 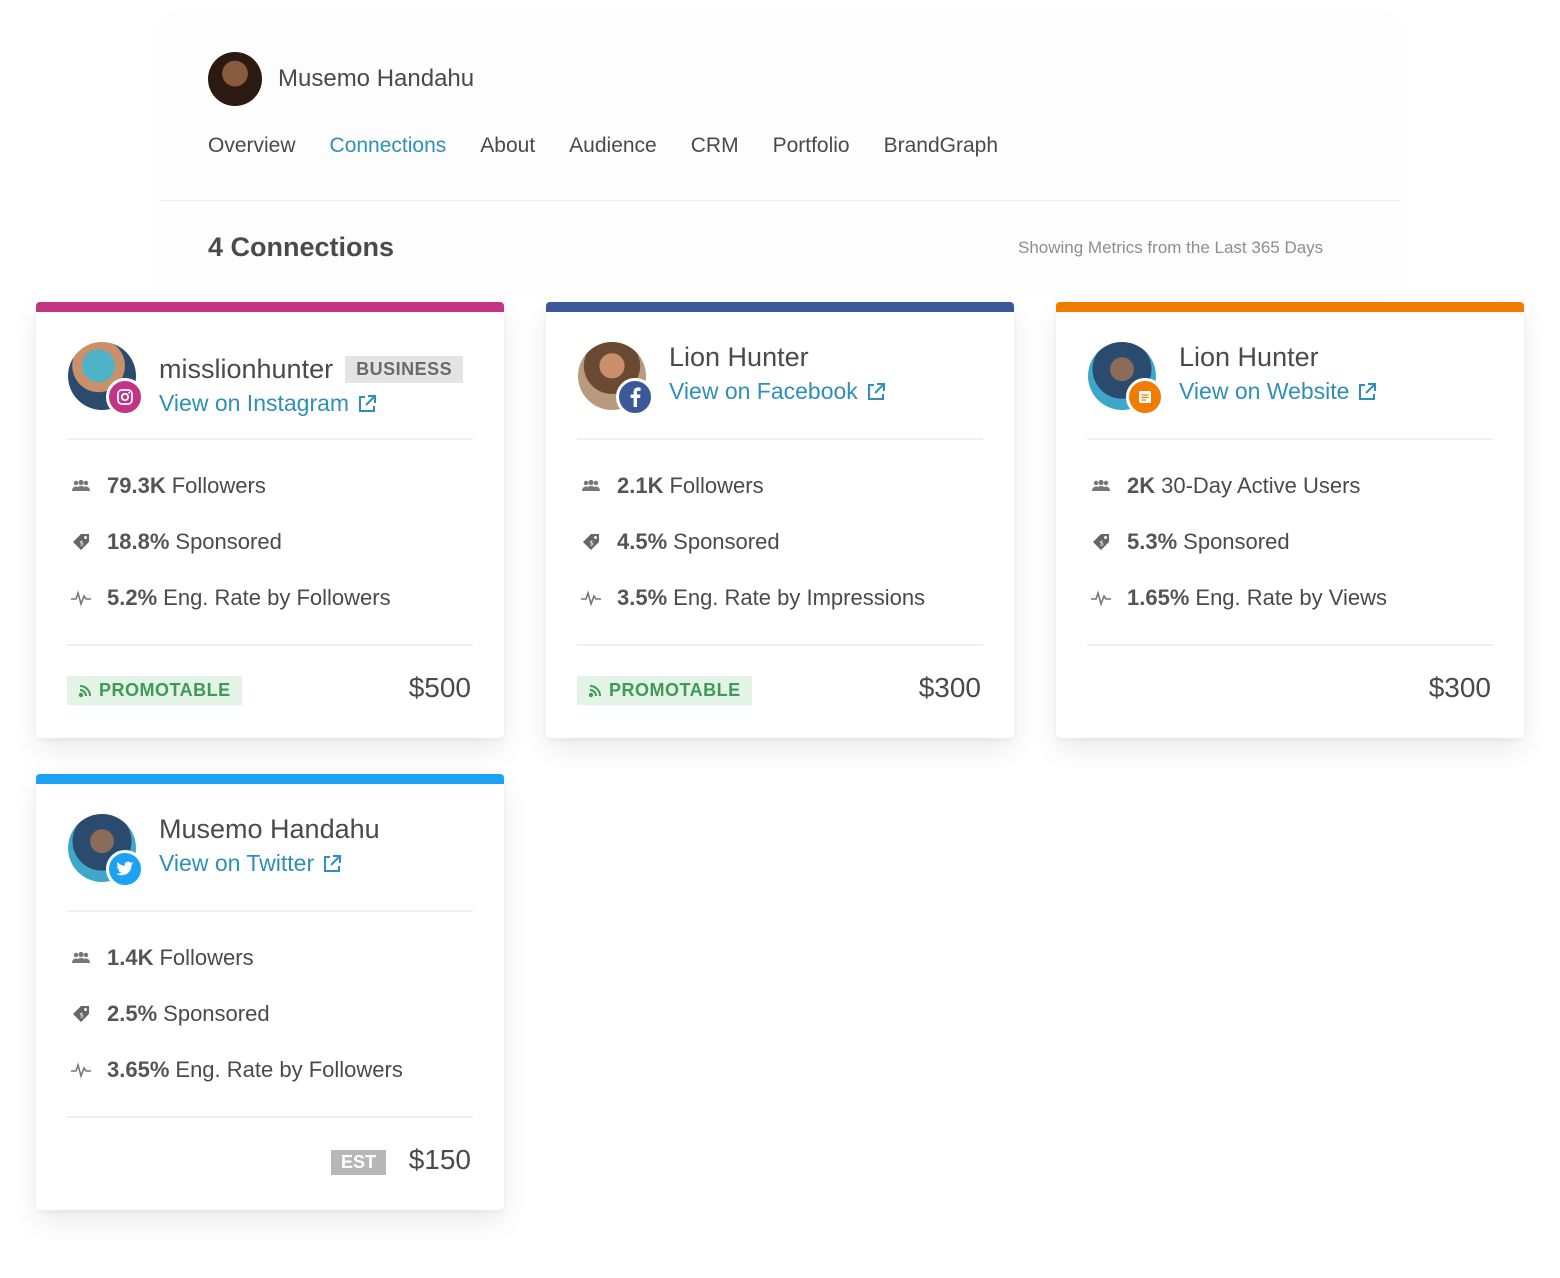 What do you see at coordinates (780, 200) in the screenshot?
I see `header-divider` at bounding box center [780, 200].